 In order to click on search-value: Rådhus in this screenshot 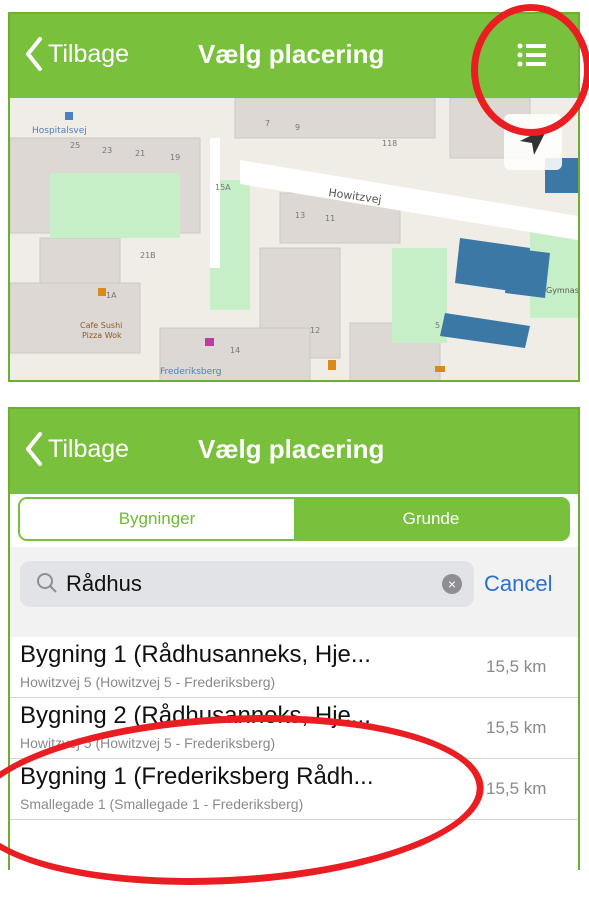, I will do `click(104, 583)`.